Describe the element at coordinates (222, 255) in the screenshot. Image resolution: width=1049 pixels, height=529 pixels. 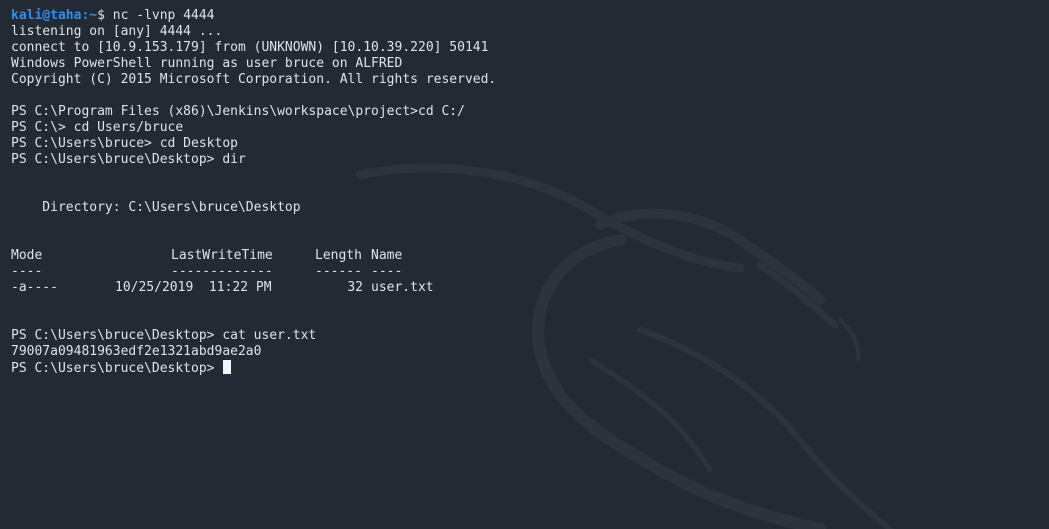
I see `header-lastwritetime: LastWriteTime` at that location.